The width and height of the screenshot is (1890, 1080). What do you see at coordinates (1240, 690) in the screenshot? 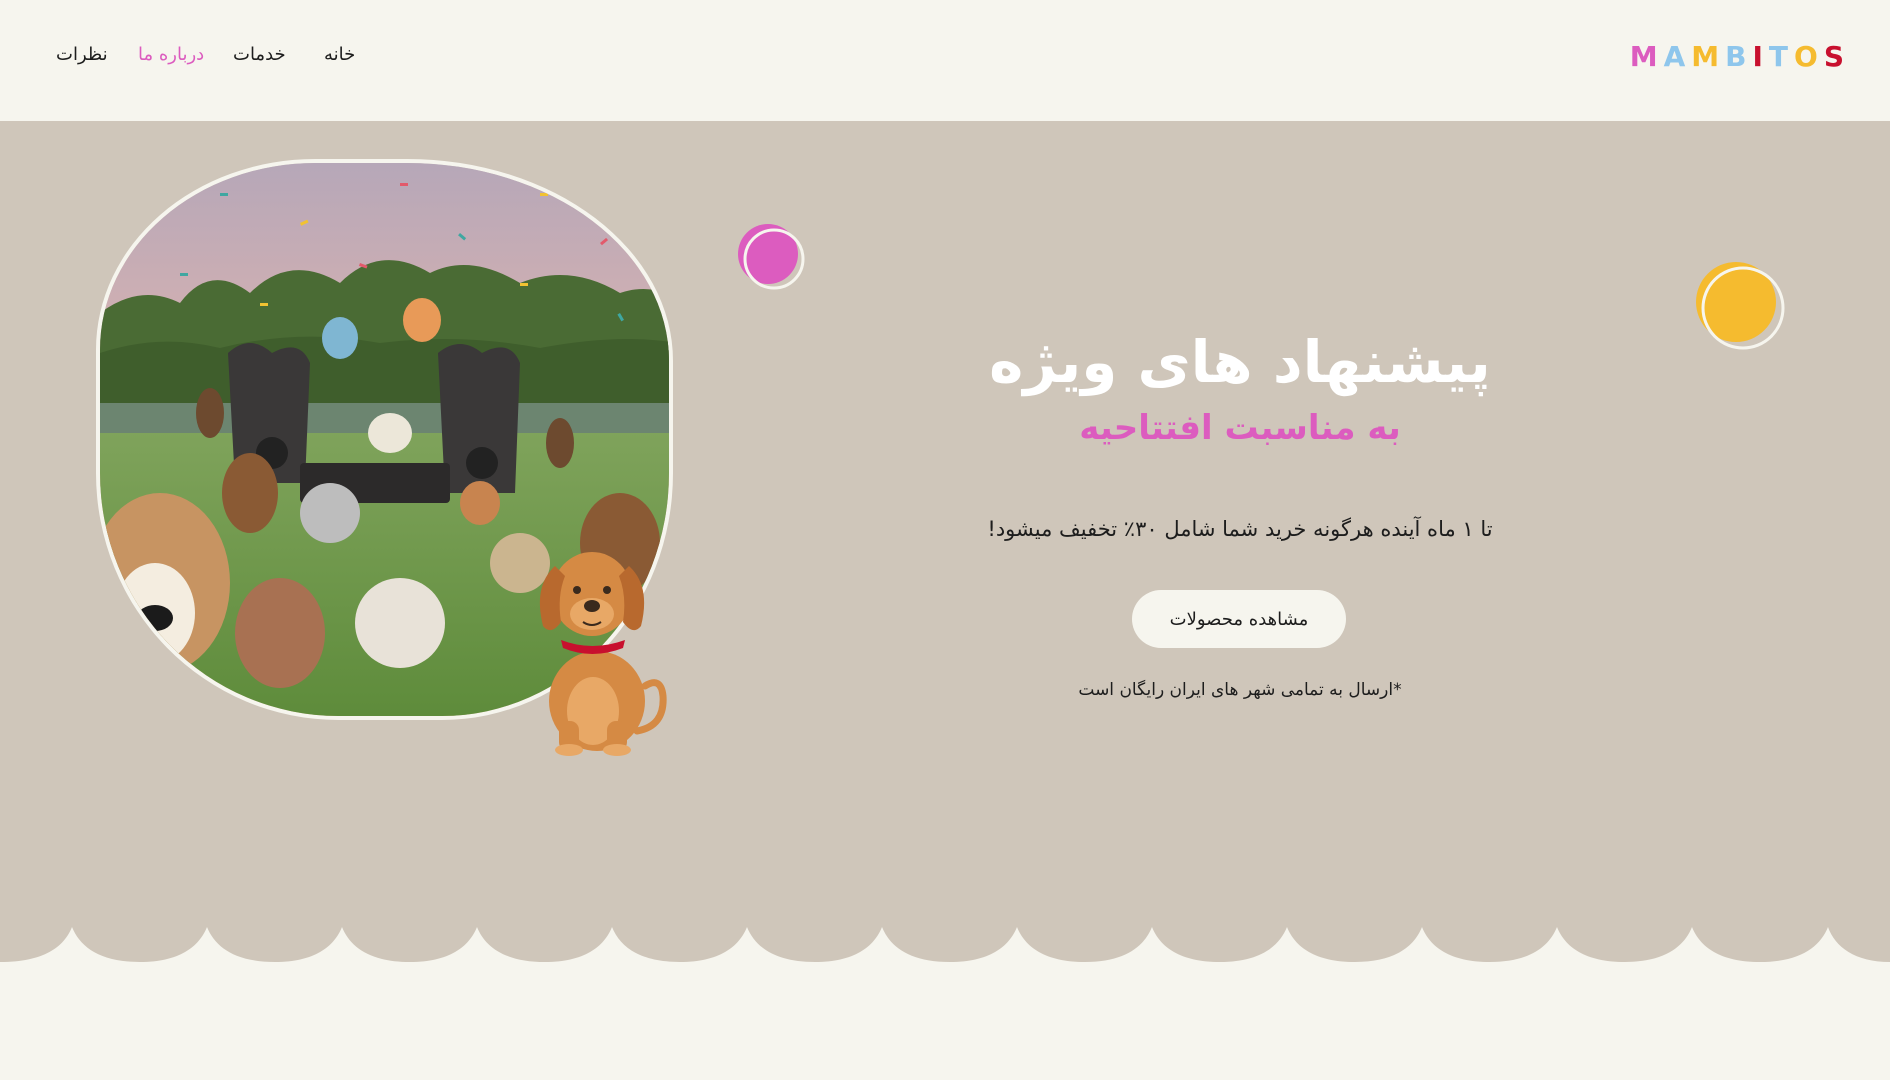
I see `shipping-note: *ارسال به تمامی شهر های ایران رایگان است` at bounding box center [1240, 690].